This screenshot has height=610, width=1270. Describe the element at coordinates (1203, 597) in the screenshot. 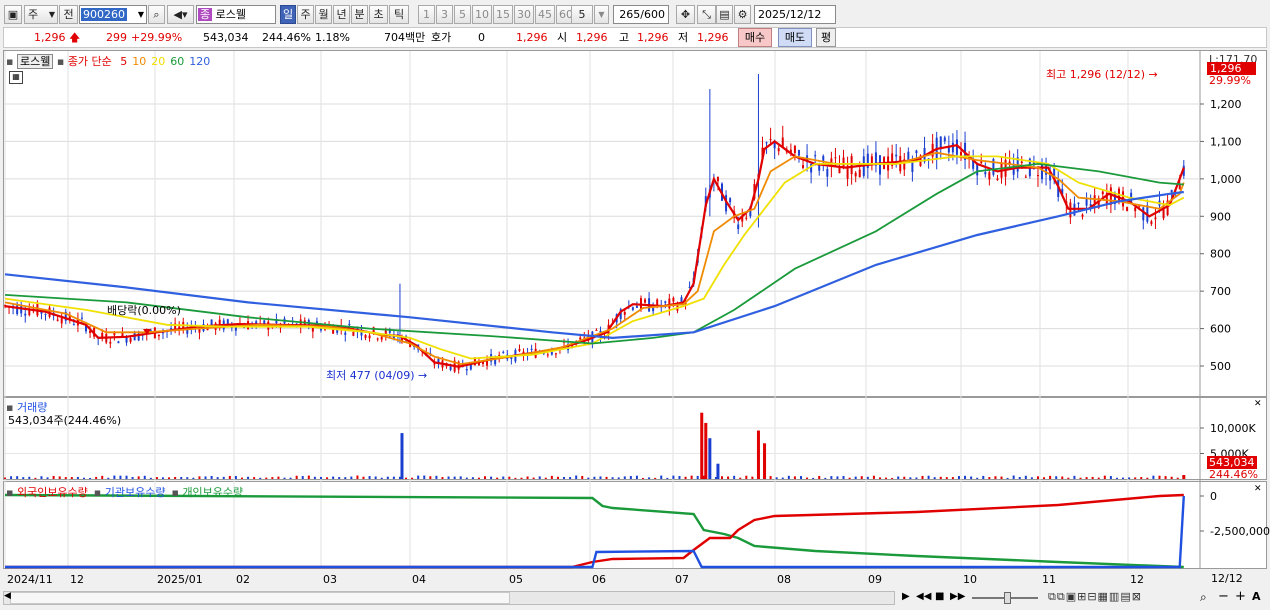

I see `search-icon: ⌕` at that location.